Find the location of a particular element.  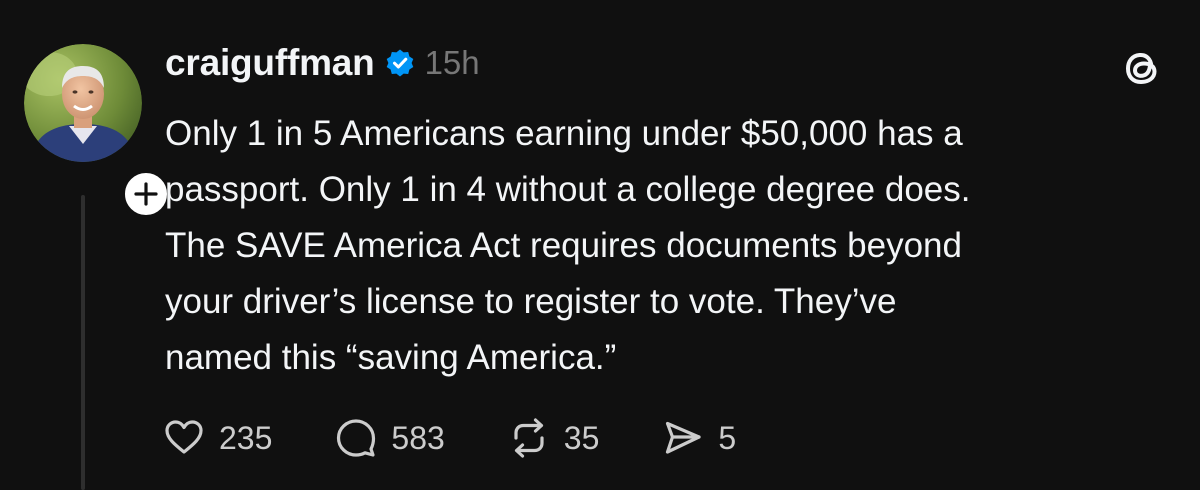

post-timestamp: 15h is located at coordinates (452, 62).